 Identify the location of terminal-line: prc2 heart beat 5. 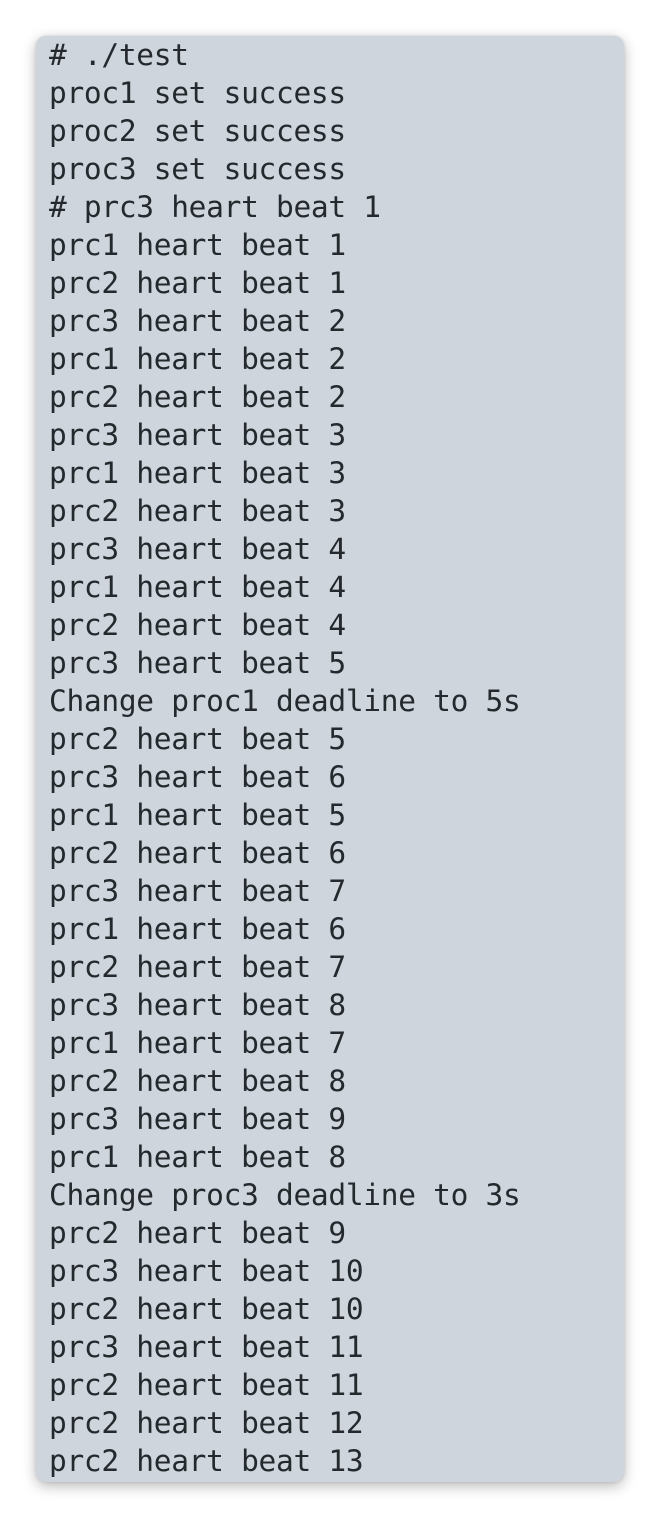
(197, 739).